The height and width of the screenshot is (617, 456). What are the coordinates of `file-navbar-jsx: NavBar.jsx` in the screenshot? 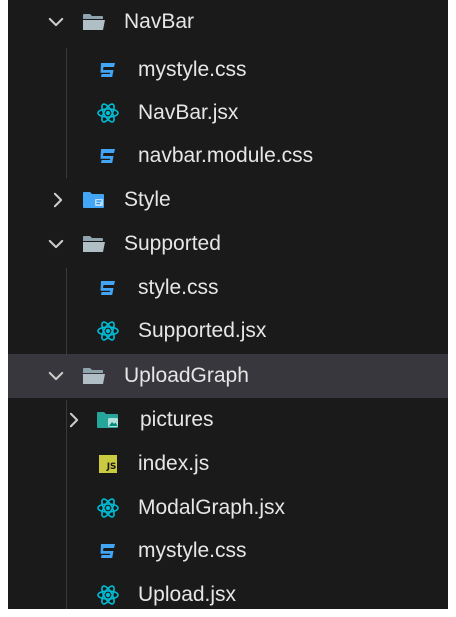 It's located at (228, 113).